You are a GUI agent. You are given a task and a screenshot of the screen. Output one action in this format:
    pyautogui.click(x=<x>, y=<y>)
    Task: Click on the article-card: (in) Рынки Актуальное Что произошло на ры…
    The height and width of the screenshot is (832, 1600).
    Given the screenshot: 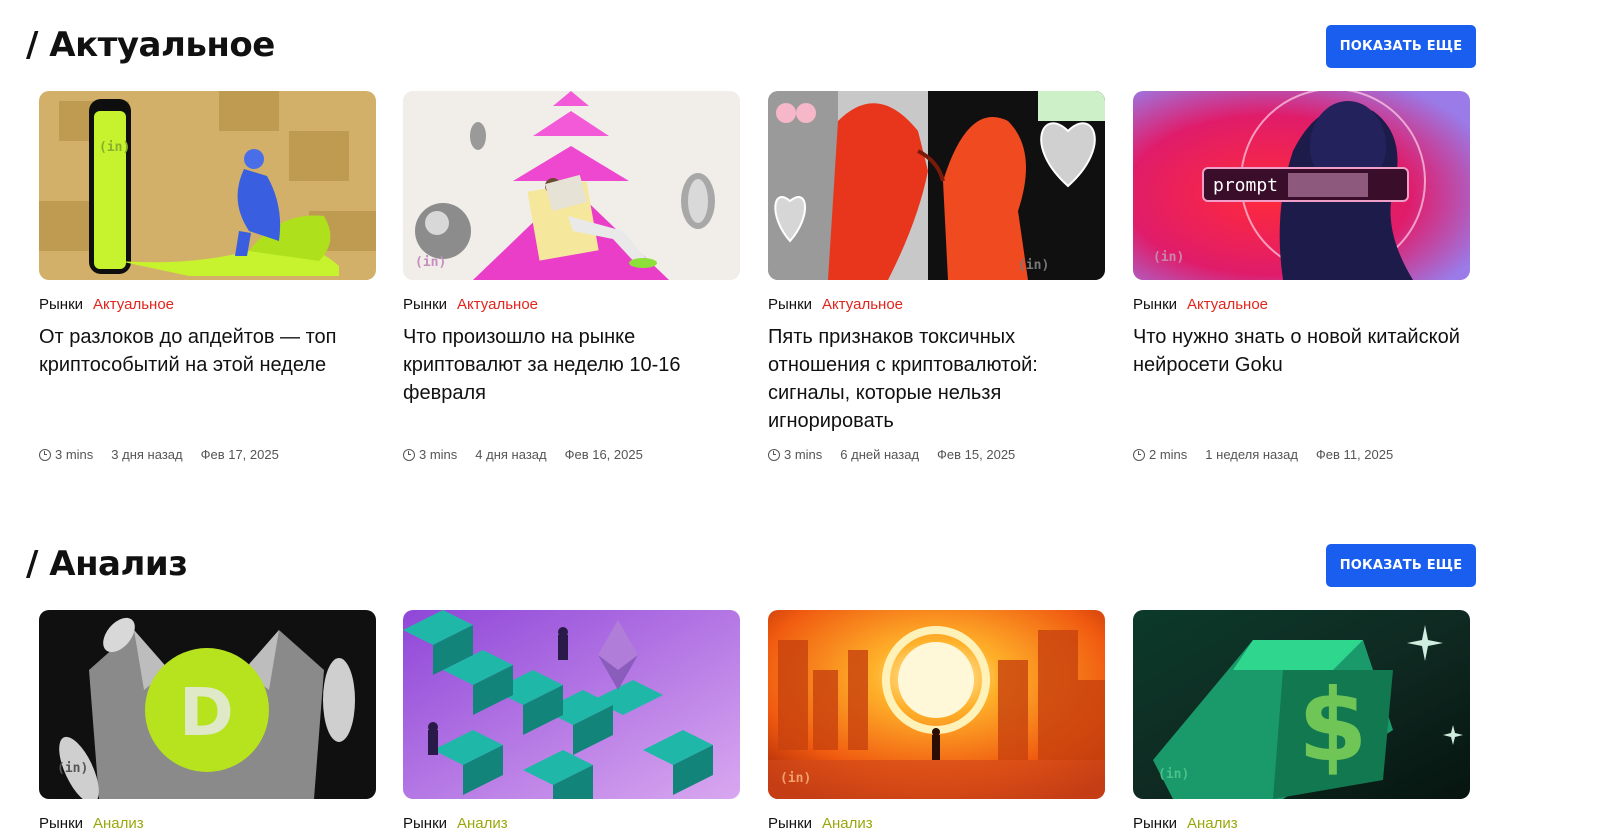 What is the action you would take?
    pyautogui.click(x=571, y=276)
    